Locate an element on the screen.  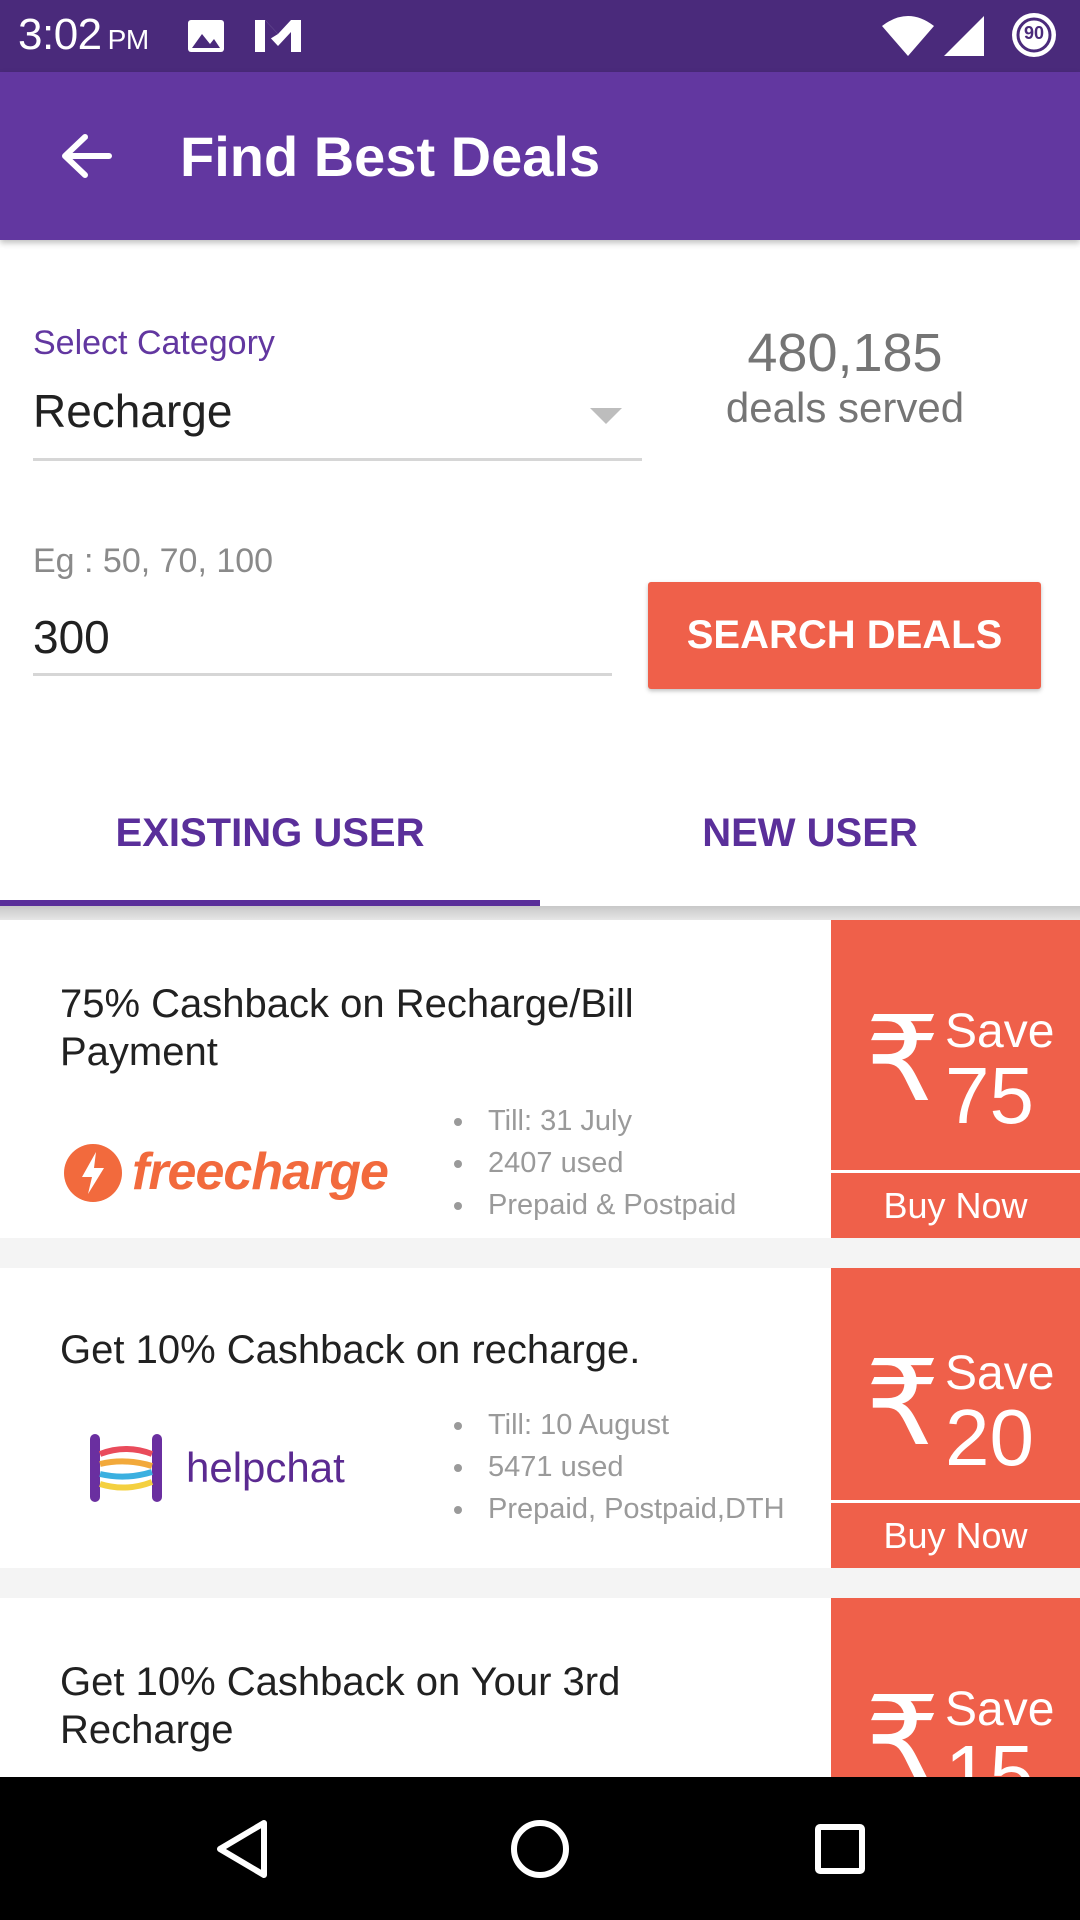
tab-existing-user: EXISTING USER is located at coordinates (270, 833).